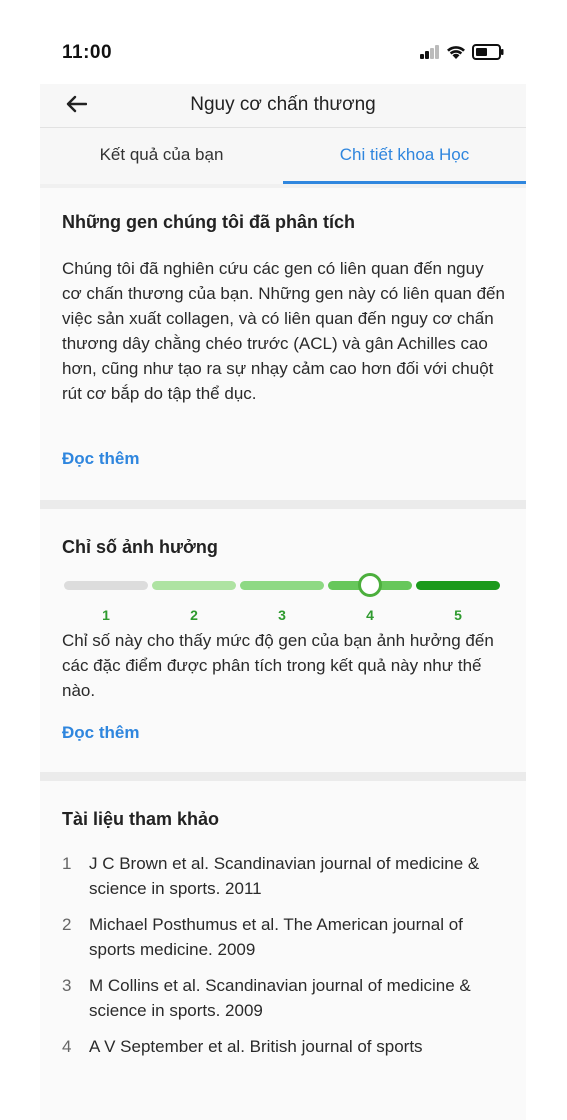  Describe the element at coordinates (100, 459) in the screenshot. I see `genes-read-more-link: Đọc thêm` at that location.